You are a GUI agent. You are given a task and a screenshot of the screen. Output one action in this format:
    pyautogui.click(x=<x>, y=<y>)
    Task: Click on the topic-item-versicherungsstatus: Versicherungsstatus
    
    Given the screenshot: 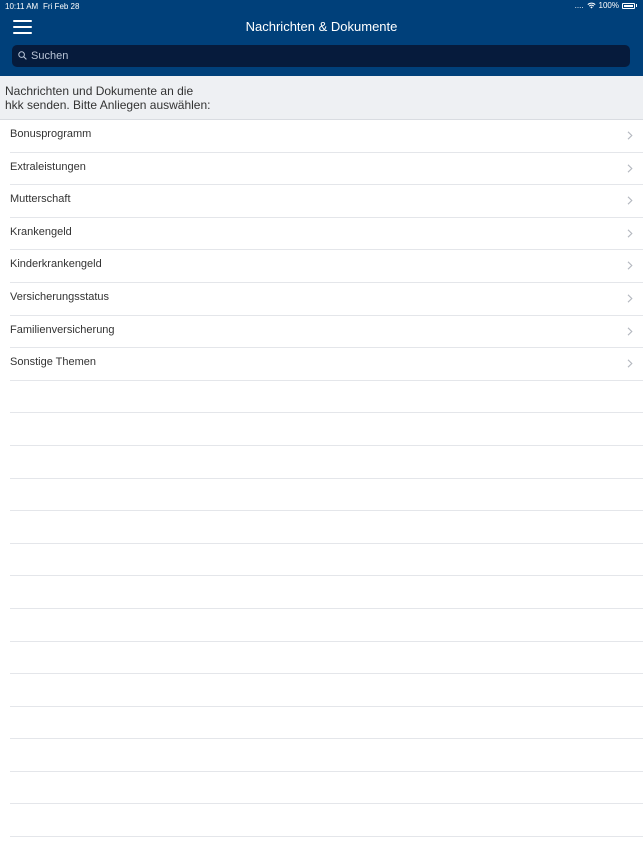 What is the action you would take?
    pyautogui.click(x=326, y=299)
    